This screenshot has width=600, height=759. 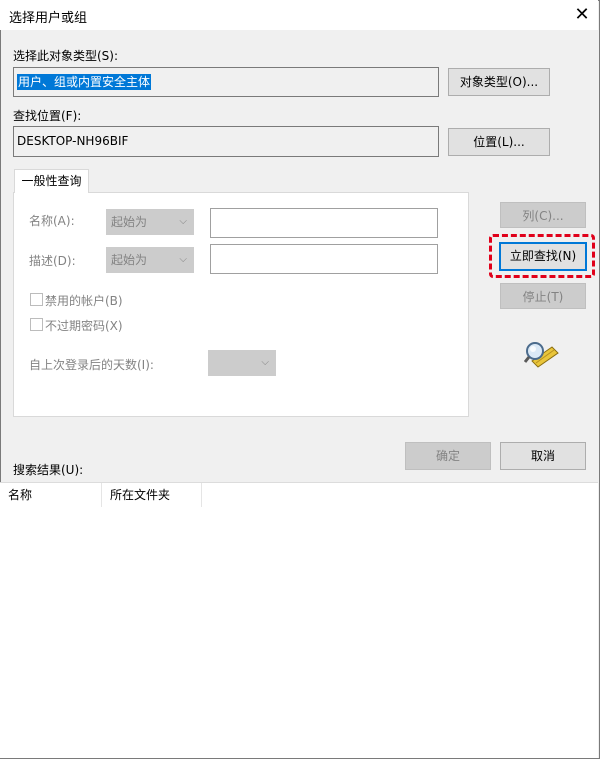 What do you see at coordinates (84, 82) in the screenshot?
I see `object-type-value: 用户、组或内置安全主体` at bounding box center [84, 82].